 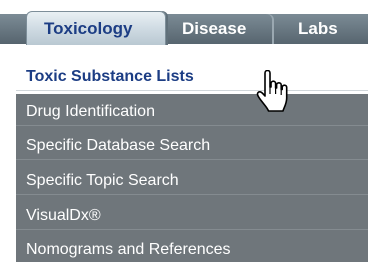 I want to click on menu-item-specific-topic-search: Specific Topic Search, so click(x=192, y=180).